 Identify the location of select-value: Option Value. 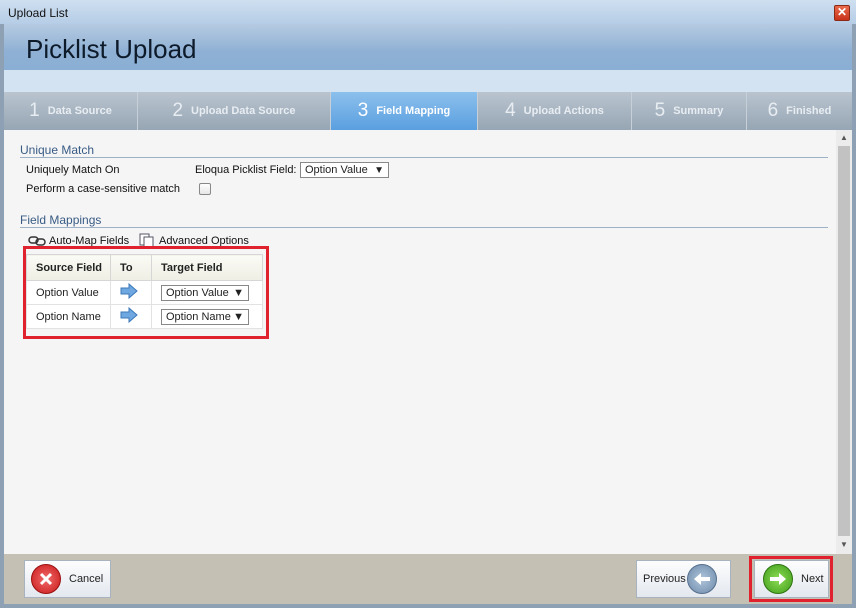
(336, 170).